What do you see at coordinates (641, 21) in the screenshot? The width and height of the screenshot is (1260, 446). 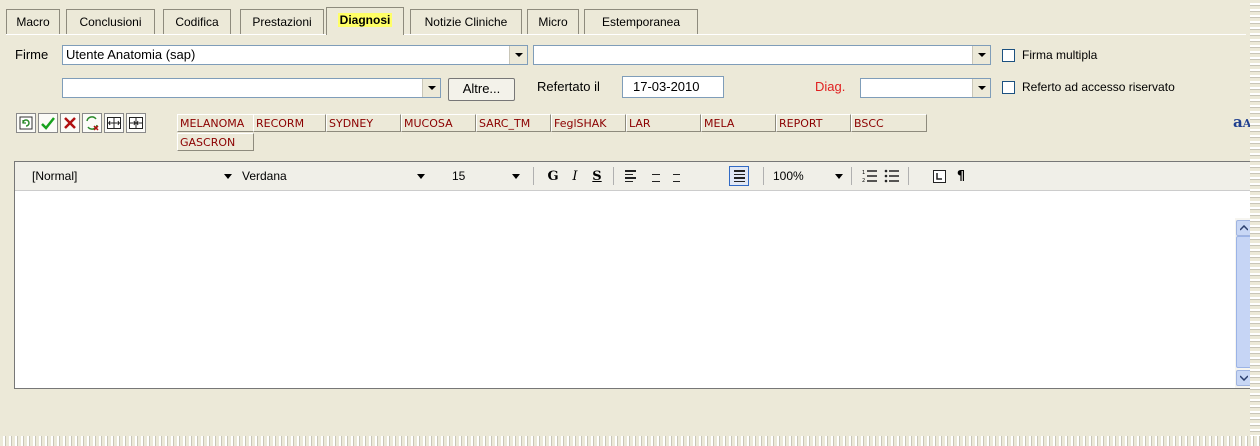 I see `tab-estemporanea: Estemporanea` at bounding box center [641, 21].